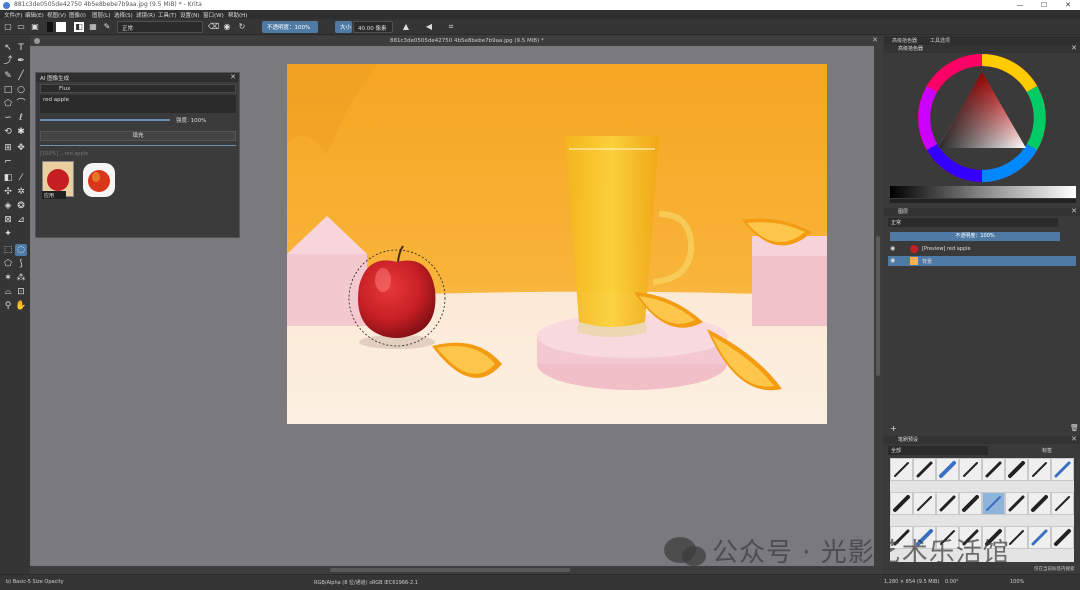  What do you see at coordinates (50, 27) in the screenshot?
I see `foreground-color-swatch` at bounding box center [50, 27].